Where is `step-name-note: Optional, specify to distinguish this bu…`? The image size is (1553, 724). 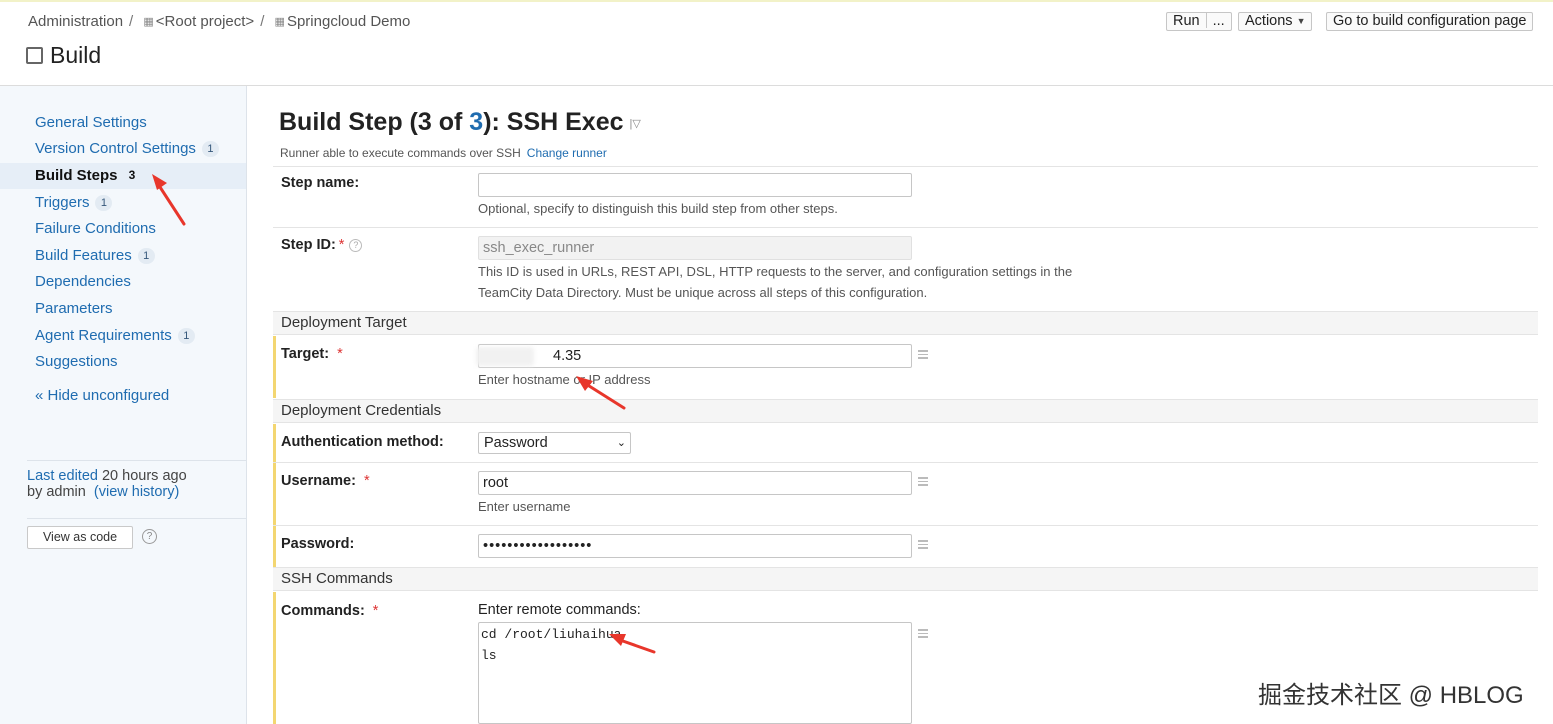 step-name-note: Optional, specify to distinguish this bu… is located at coordinates (658, 208).